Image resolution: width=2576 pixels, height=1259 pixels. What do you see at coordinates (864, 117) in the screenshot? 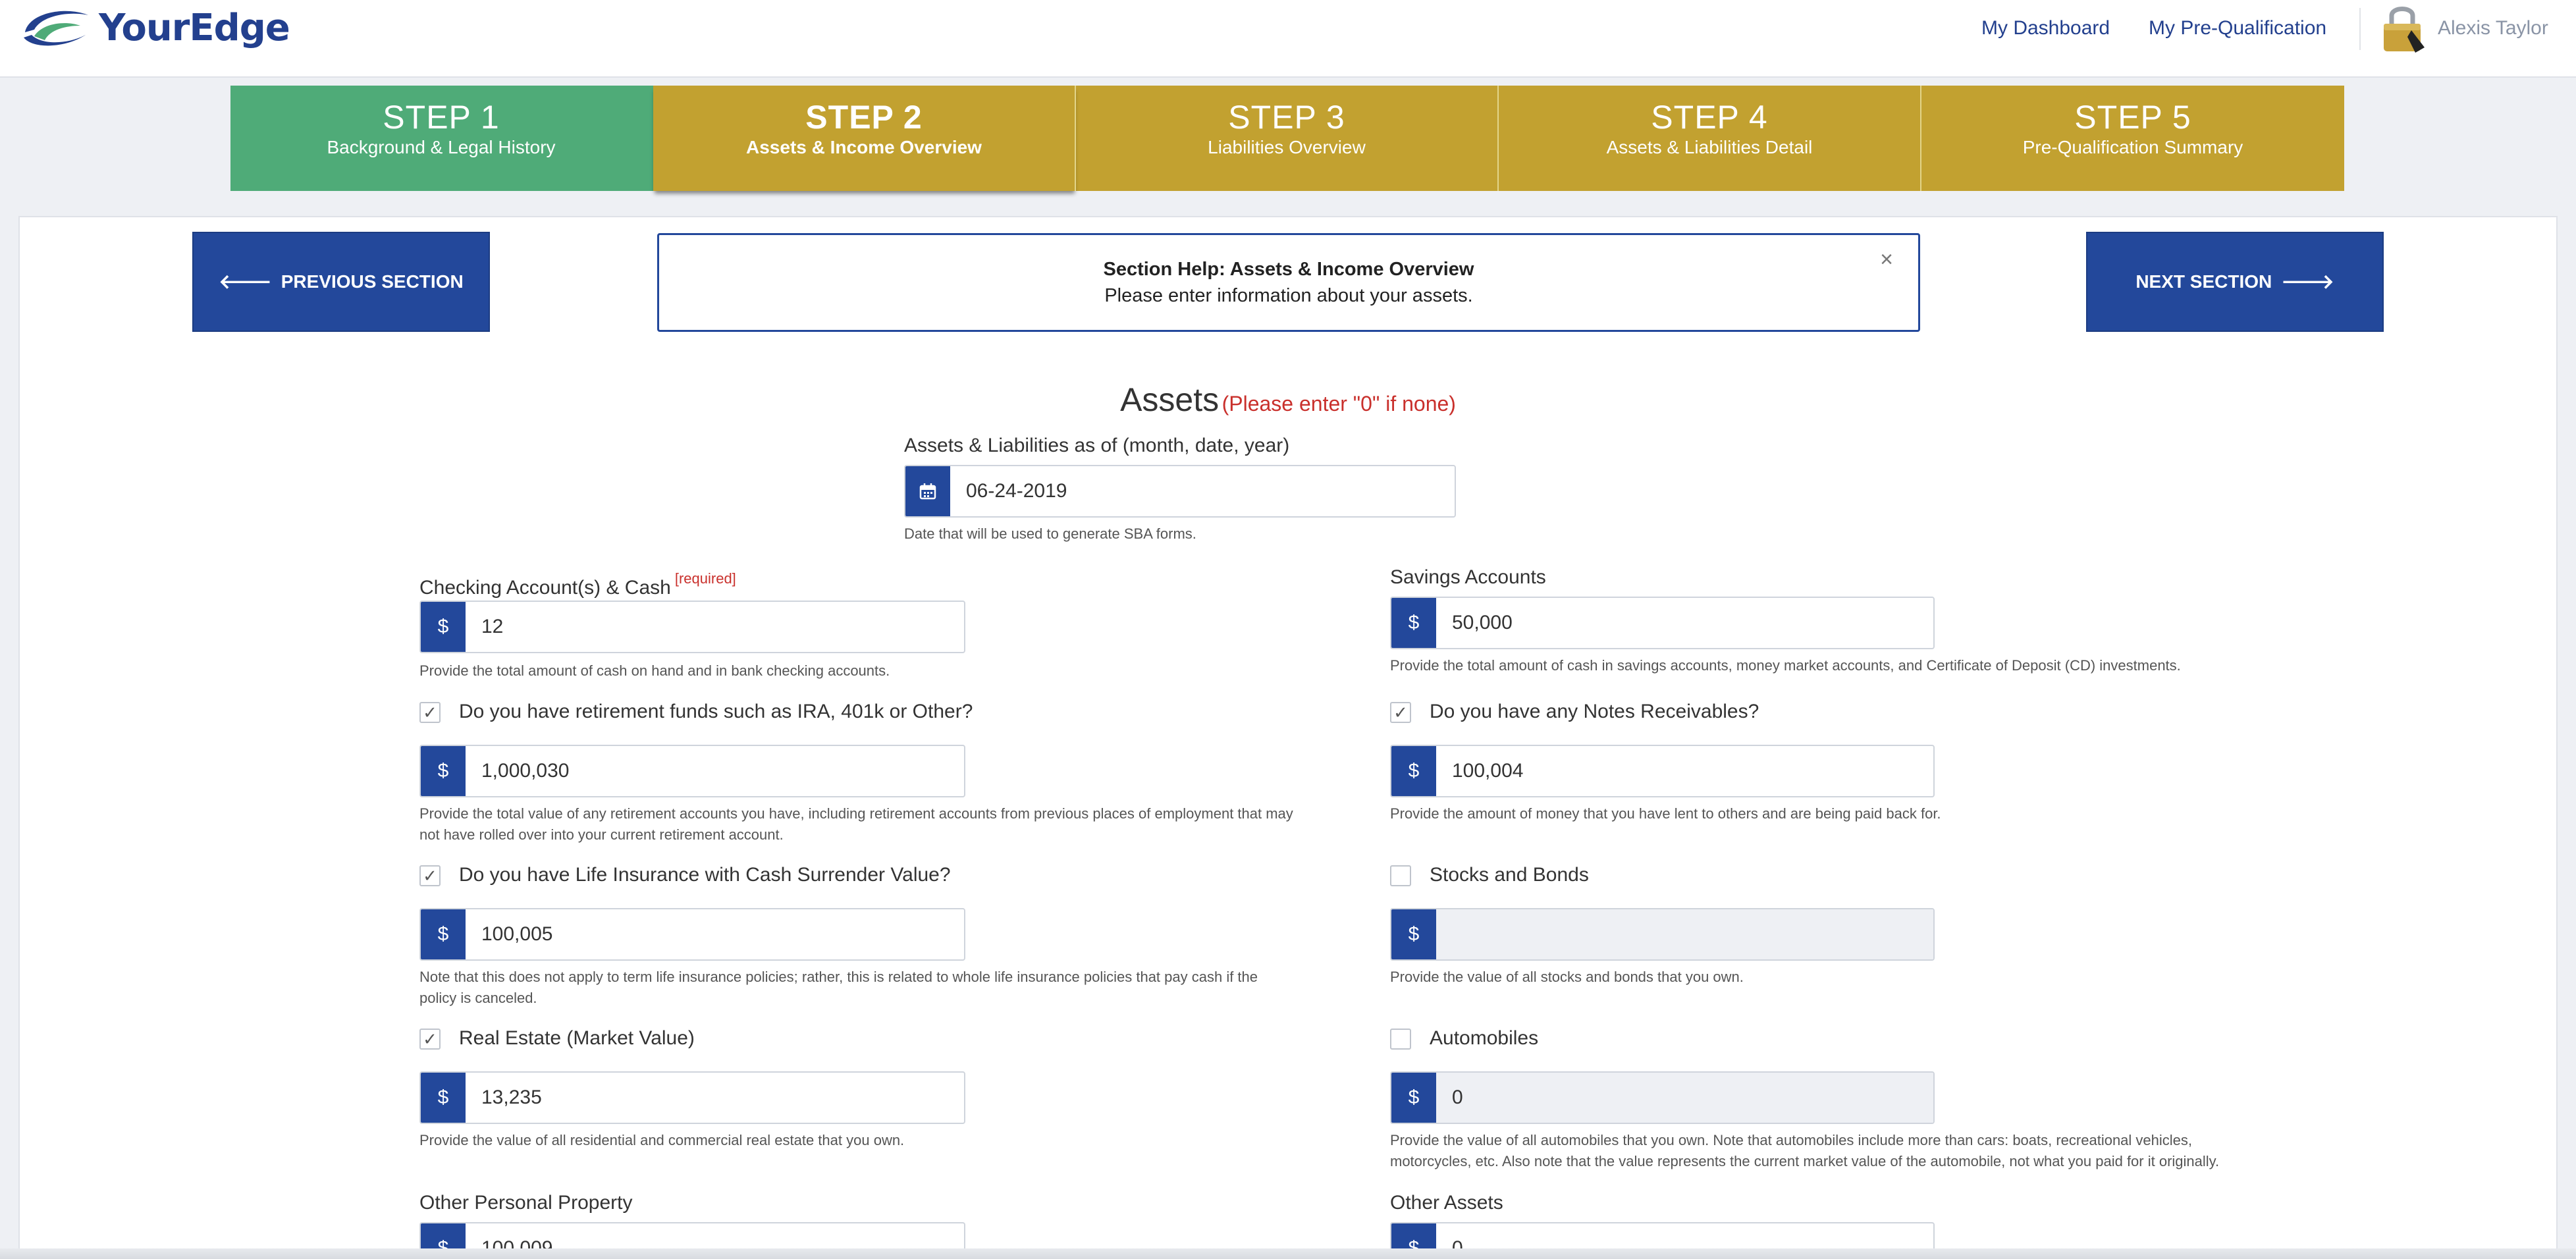
I see `step-number: STEP 2` at bounding box center [864, 117].